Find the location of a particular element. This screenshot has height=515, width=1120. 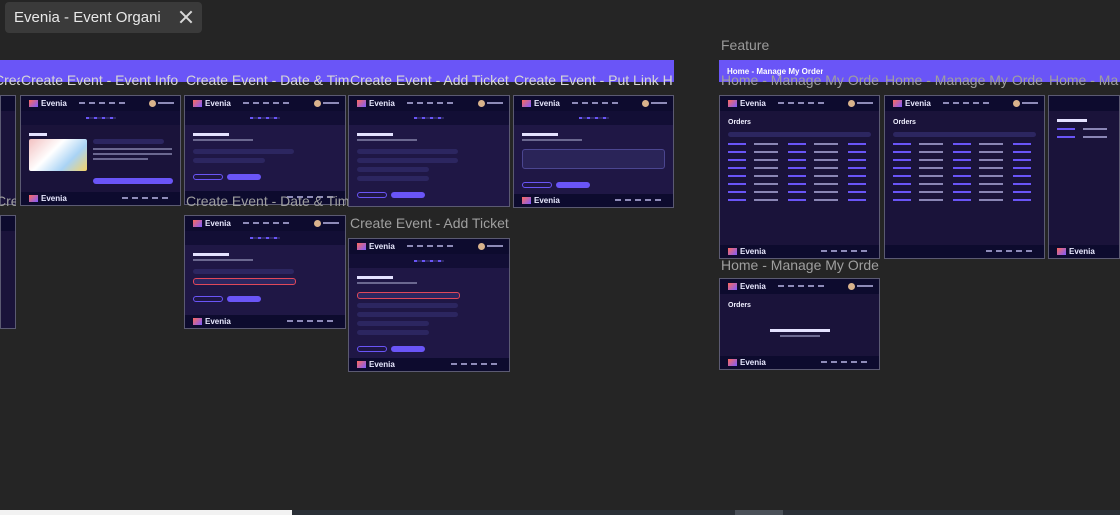

screen-frame-event-info: Evenia Evenia is located at coordinates (100, 150).